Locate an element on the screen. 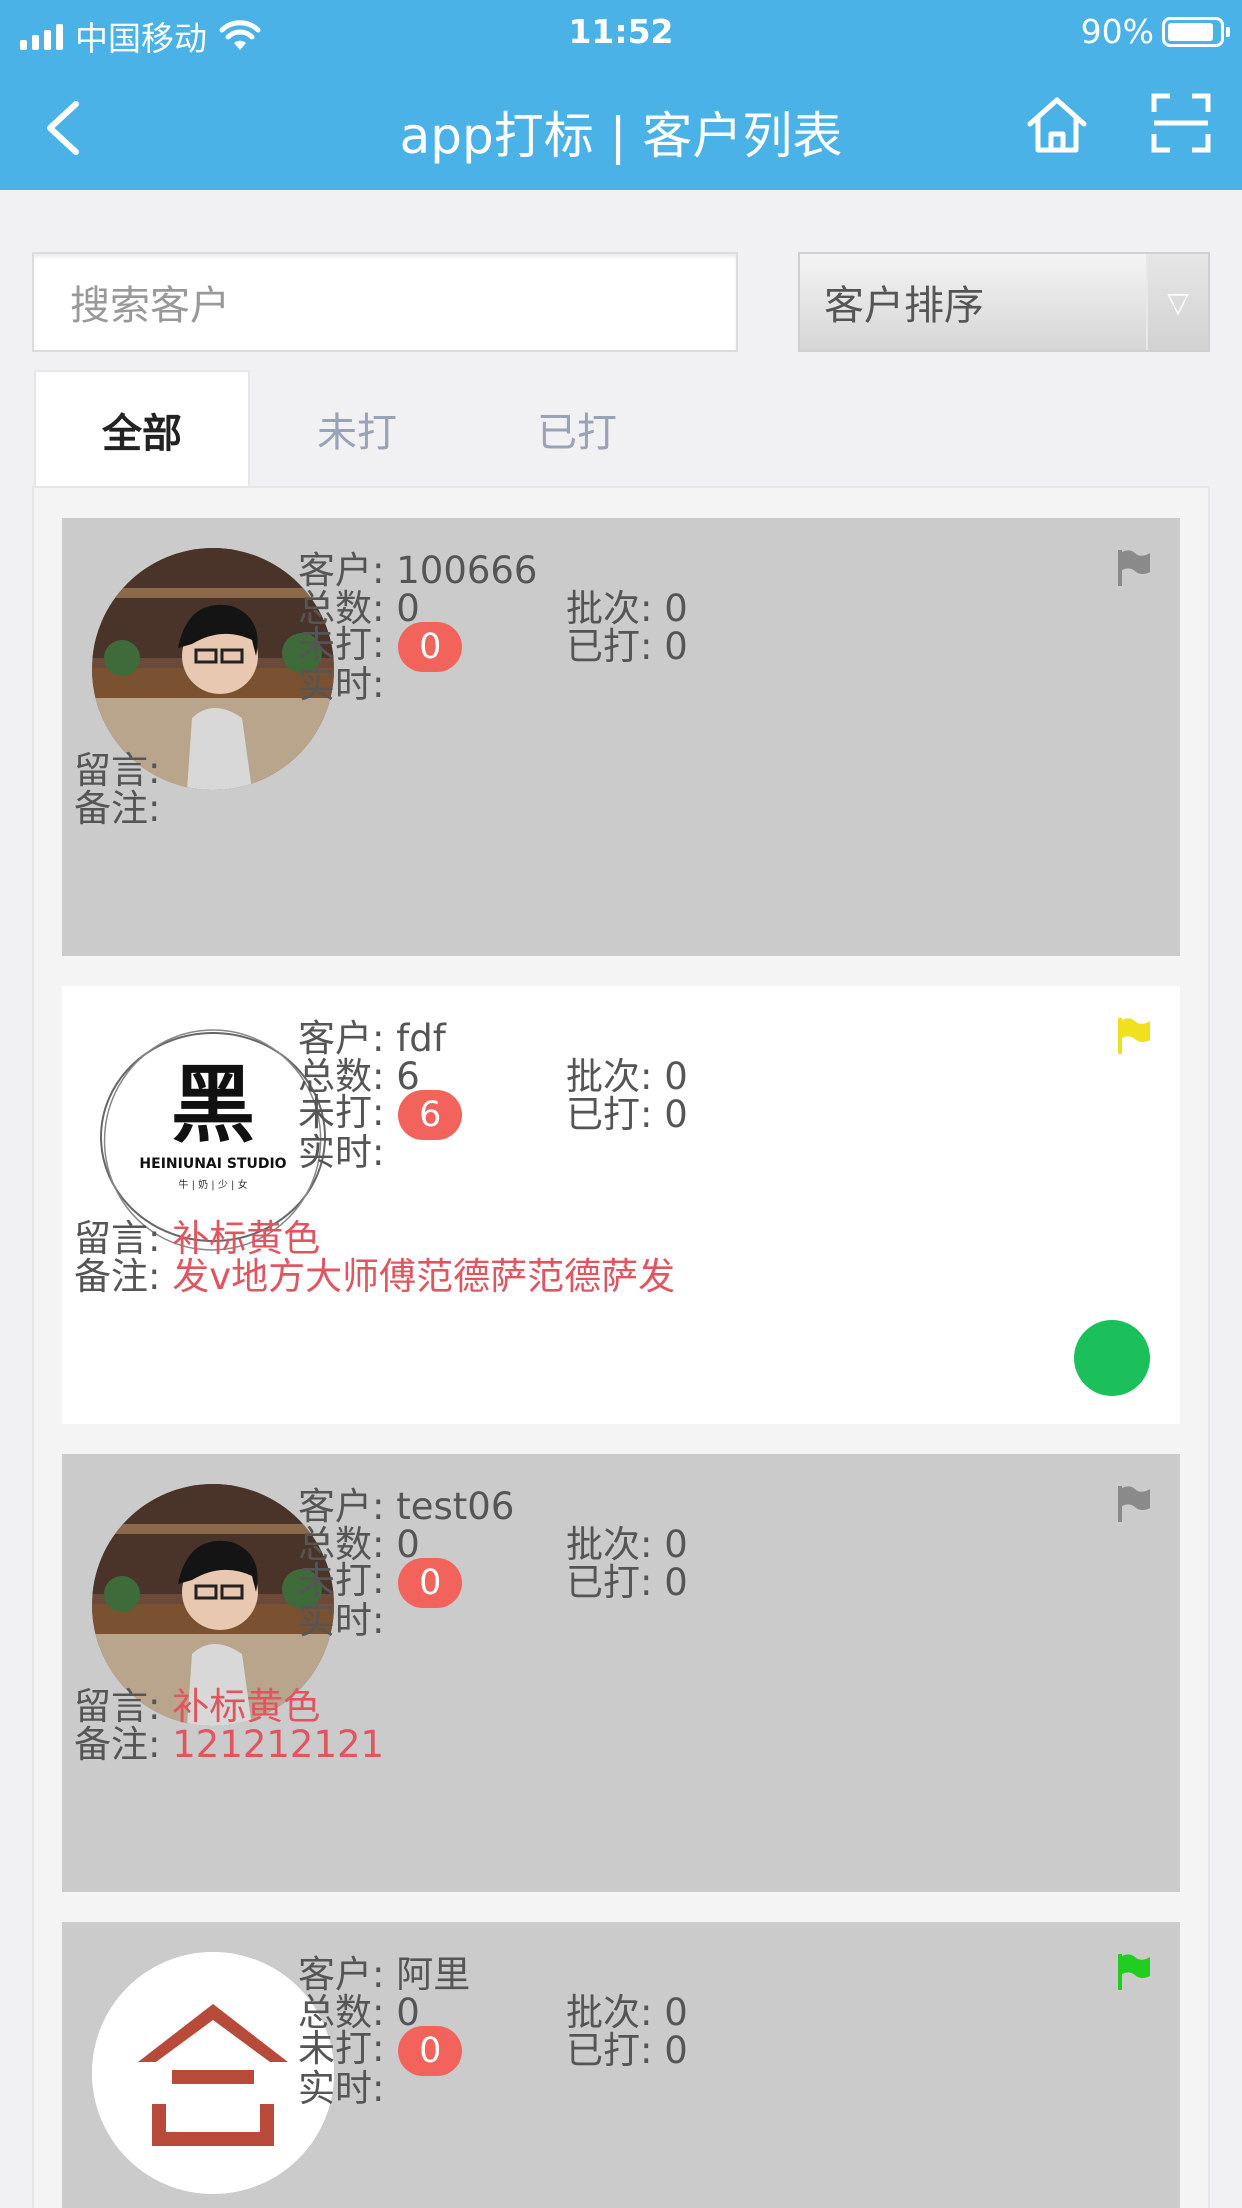 The image size is (1242, 2208). battery-icon is located at coordinates (1196, 31).